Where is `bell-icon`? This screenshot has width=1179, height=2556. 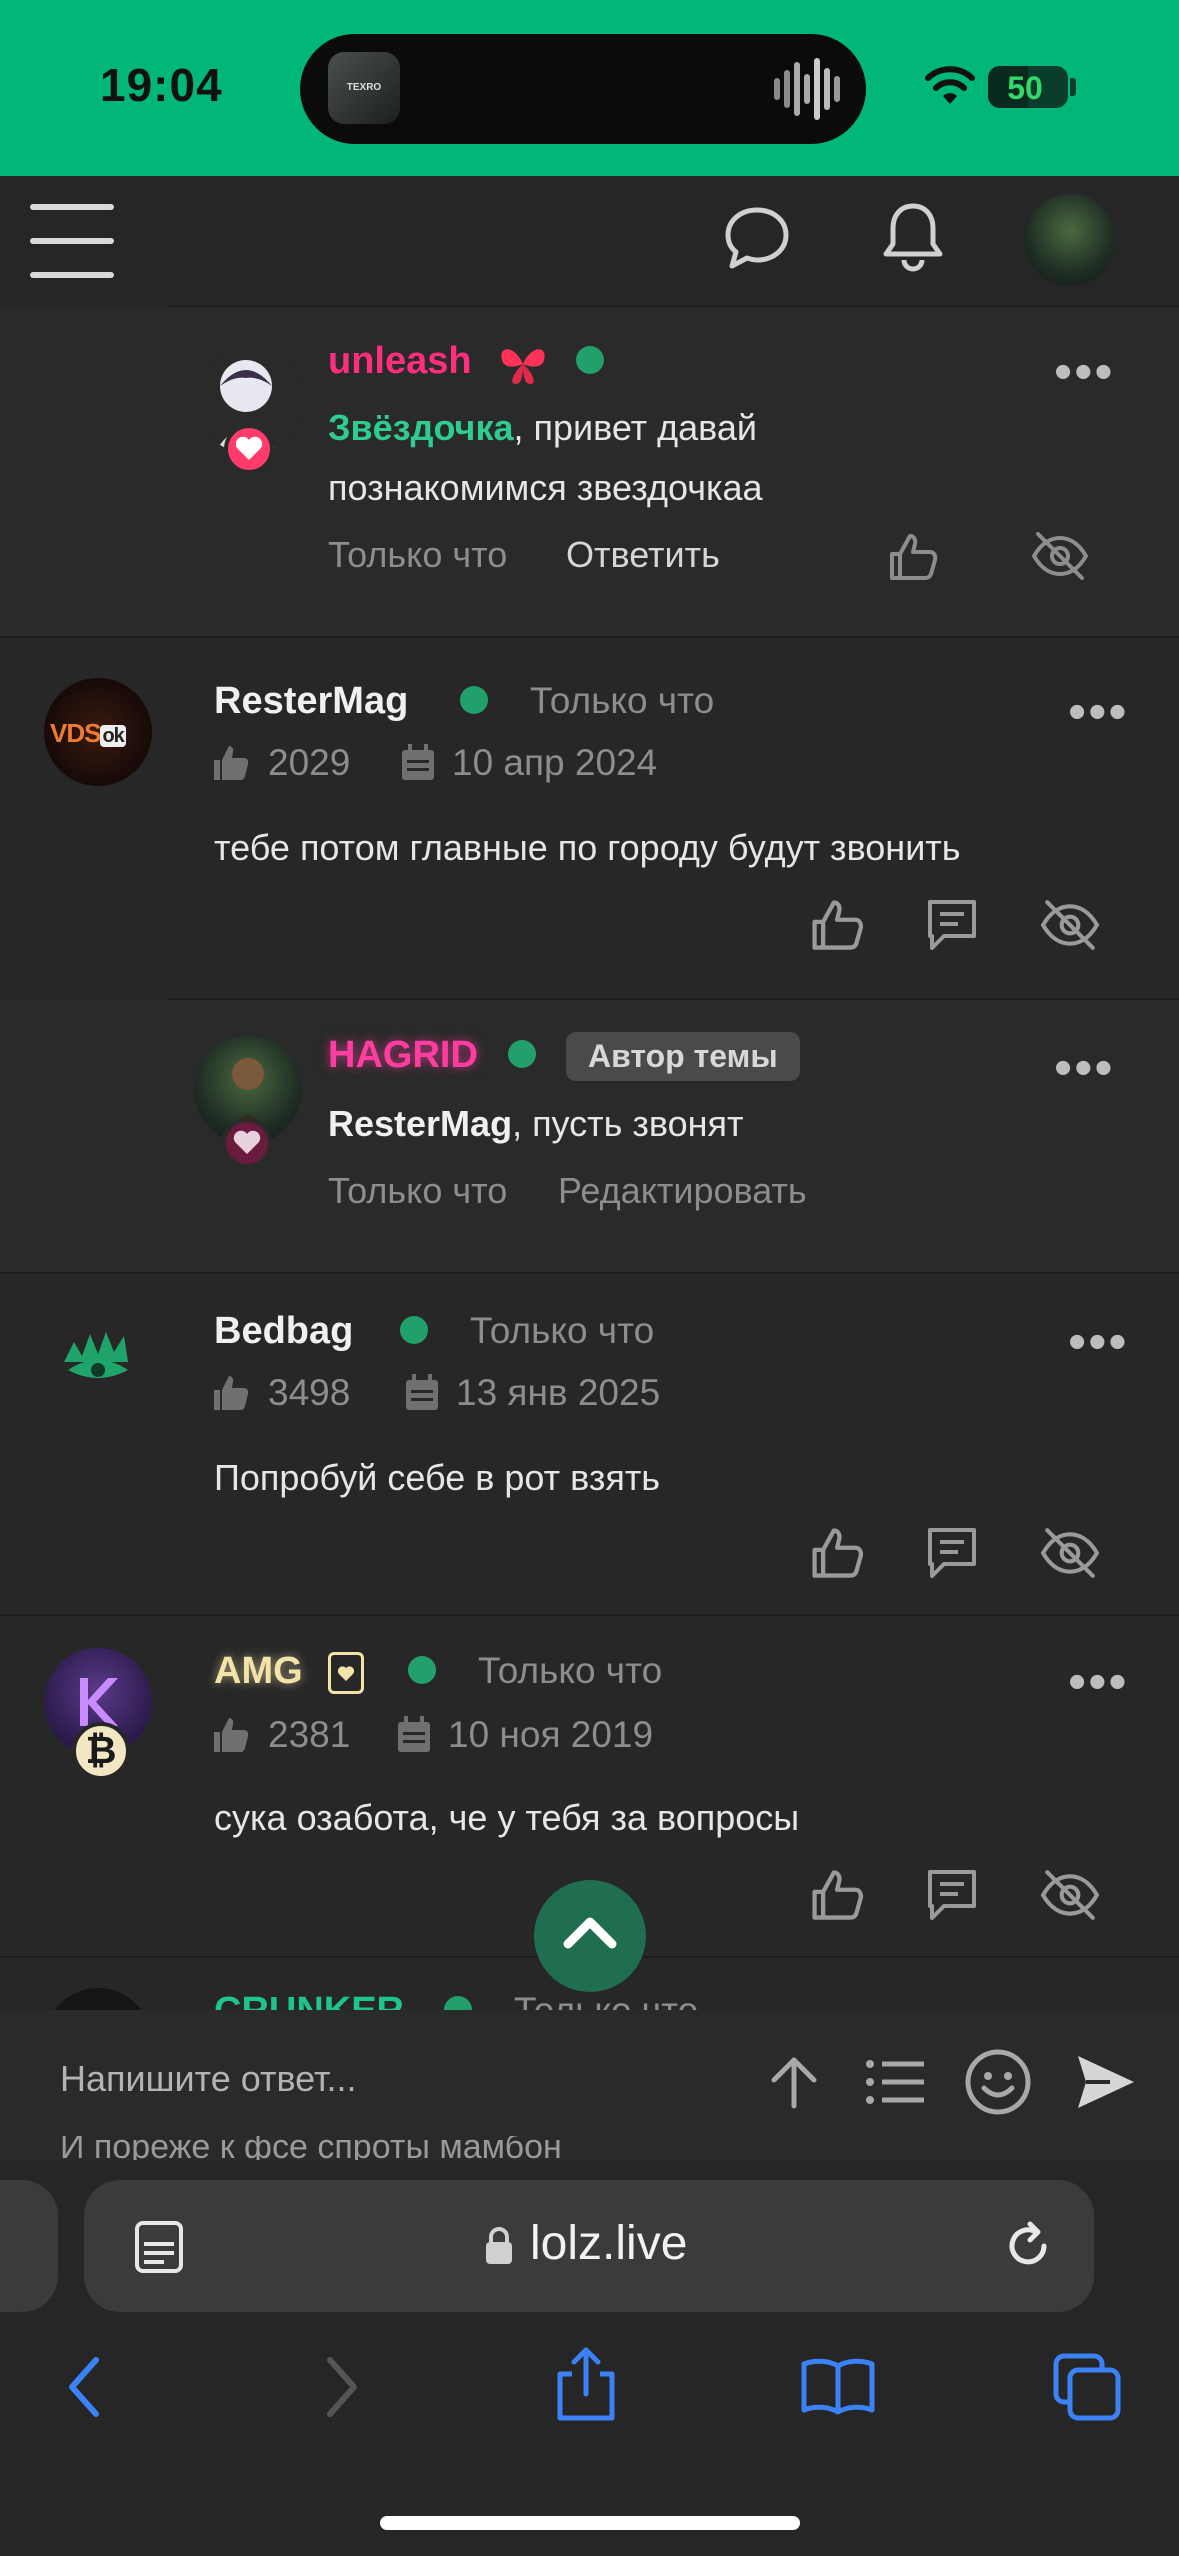 bell-icon is located at coordinates (913, 236).